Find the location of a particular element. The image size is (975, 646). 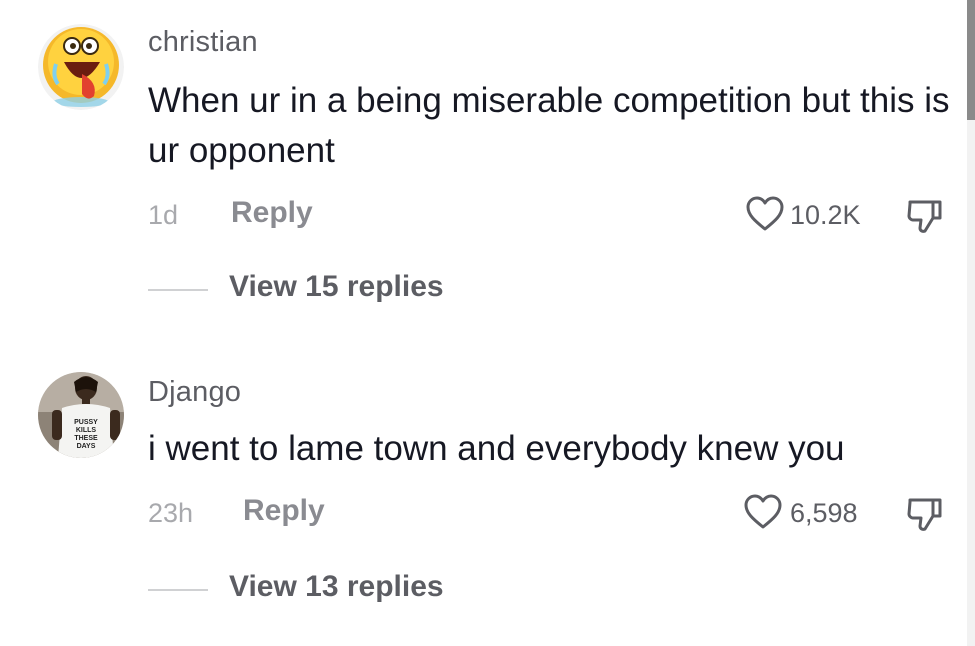

view-replies-button: View 15 replies is located at coordinates (336, 287).